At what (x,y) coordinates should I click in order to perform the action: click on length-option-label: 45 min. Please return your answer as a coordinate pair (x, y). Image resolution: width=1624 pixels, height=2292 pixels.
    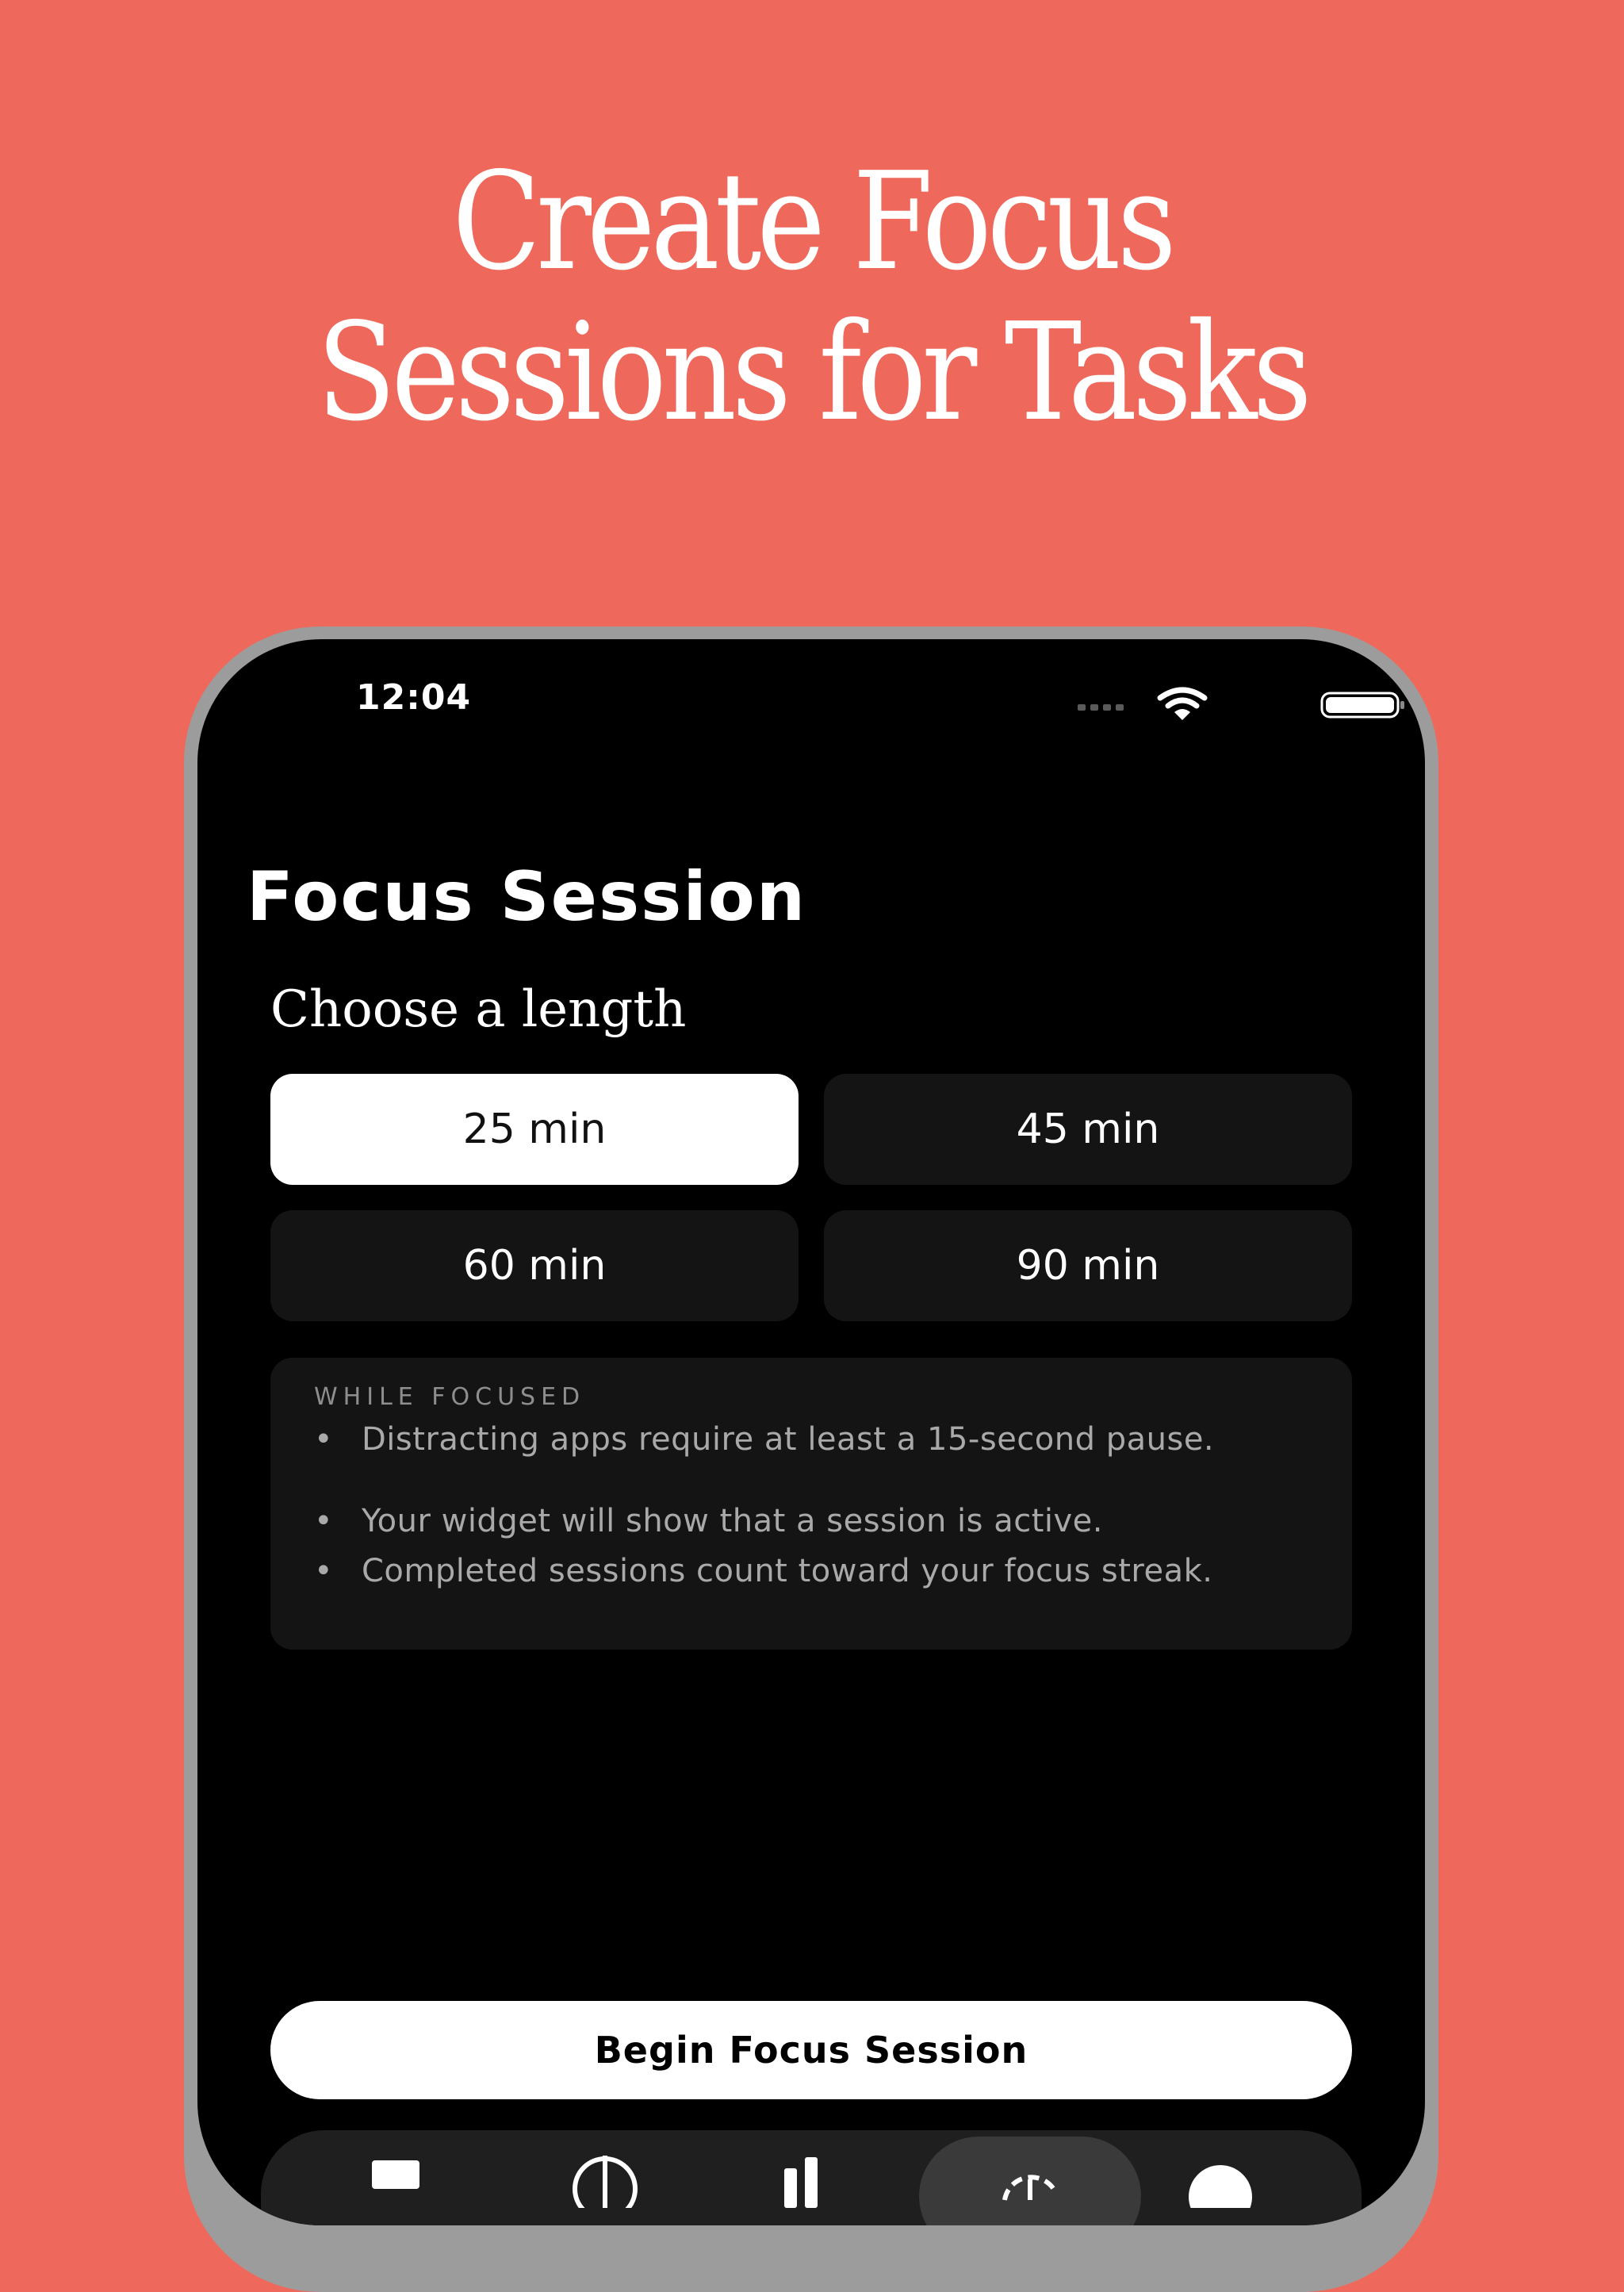
    Looking at the image, I should click on (1088, 1129).